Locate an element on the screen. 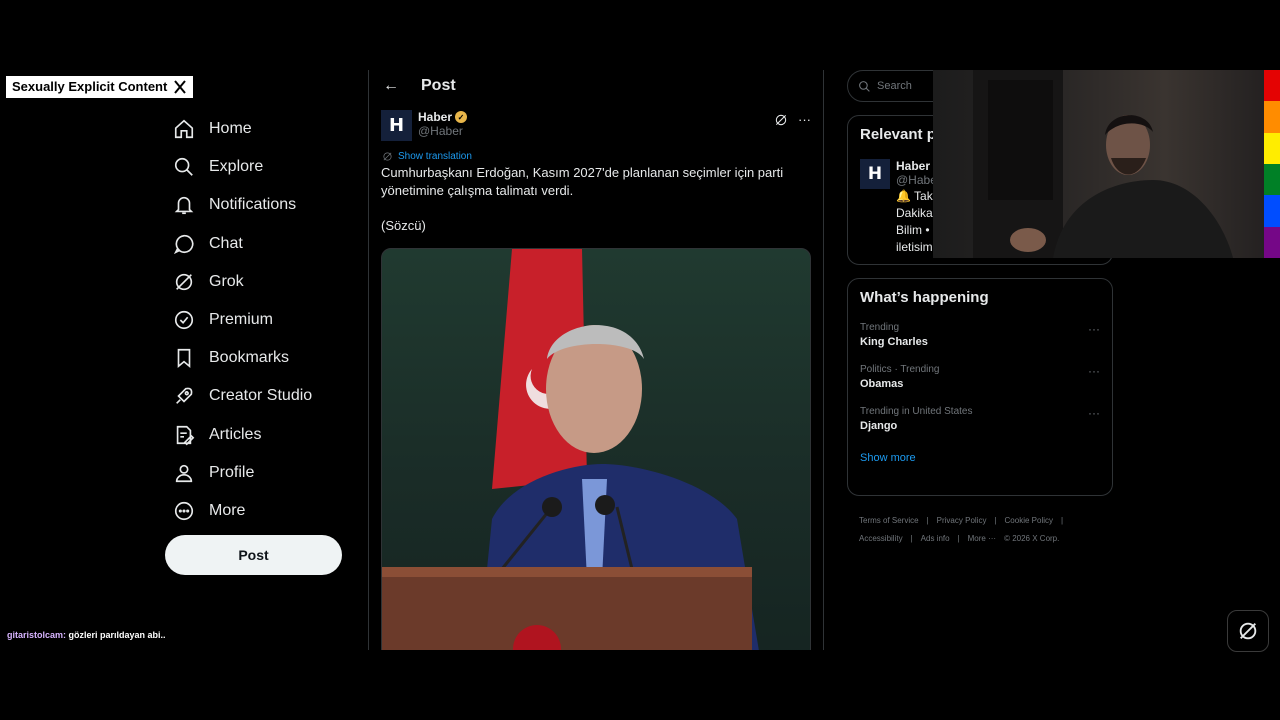 This screenshot has height=720, width=1280. more-circle-icon is located at coordinates (184, 511).